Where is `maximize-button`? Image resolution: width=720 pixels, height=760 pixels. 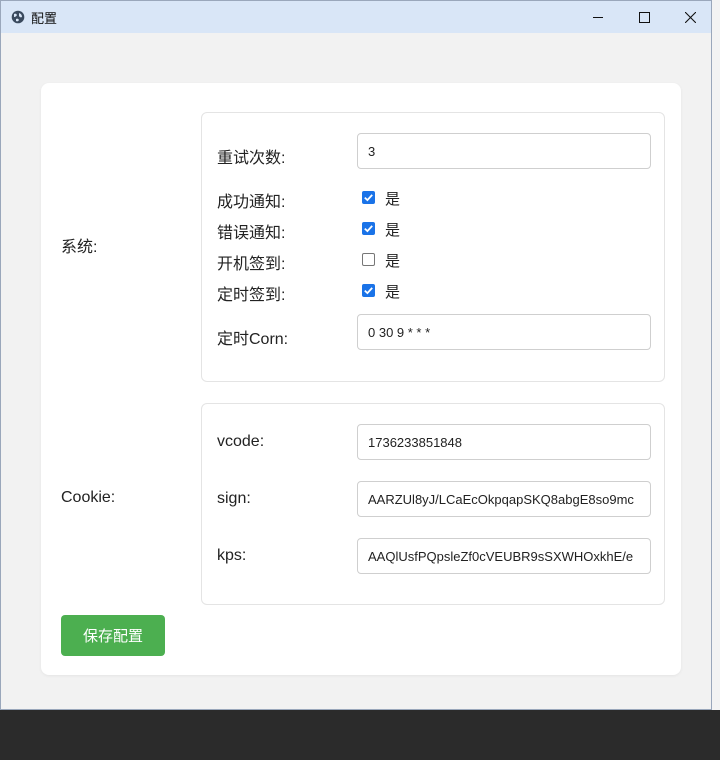 maximize-button is located at coordinates (644, 17).